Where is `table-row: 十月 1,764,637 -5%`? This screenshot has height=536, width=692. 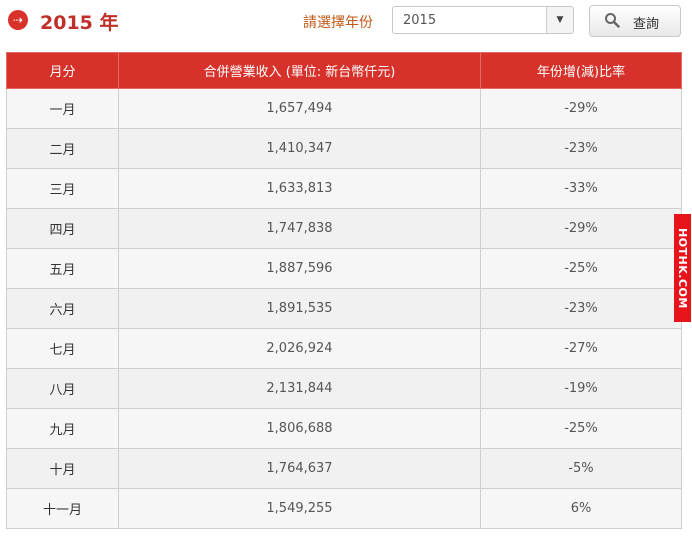
table-row: 十月 1,764,637 -5% is located at coordinates (344, 468).